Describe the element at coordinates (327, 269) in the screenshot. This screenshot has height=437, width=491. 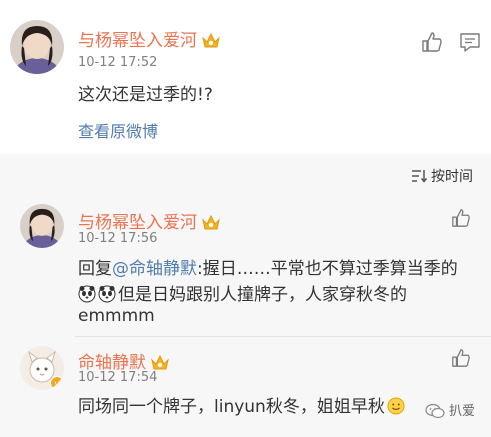
I see `reply-text: :握日……平常也不算过季算当季的` at that location.